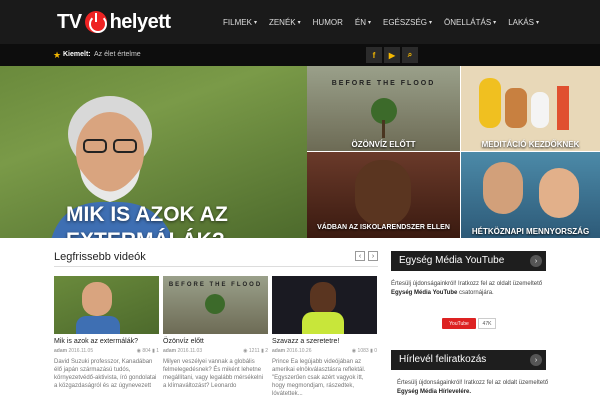 This screenshot has height=400, width=600. What do you see at coordinates (374, 55) in the screenshot?
I see `facebook-icon: f` at bounding box center [374, 55].